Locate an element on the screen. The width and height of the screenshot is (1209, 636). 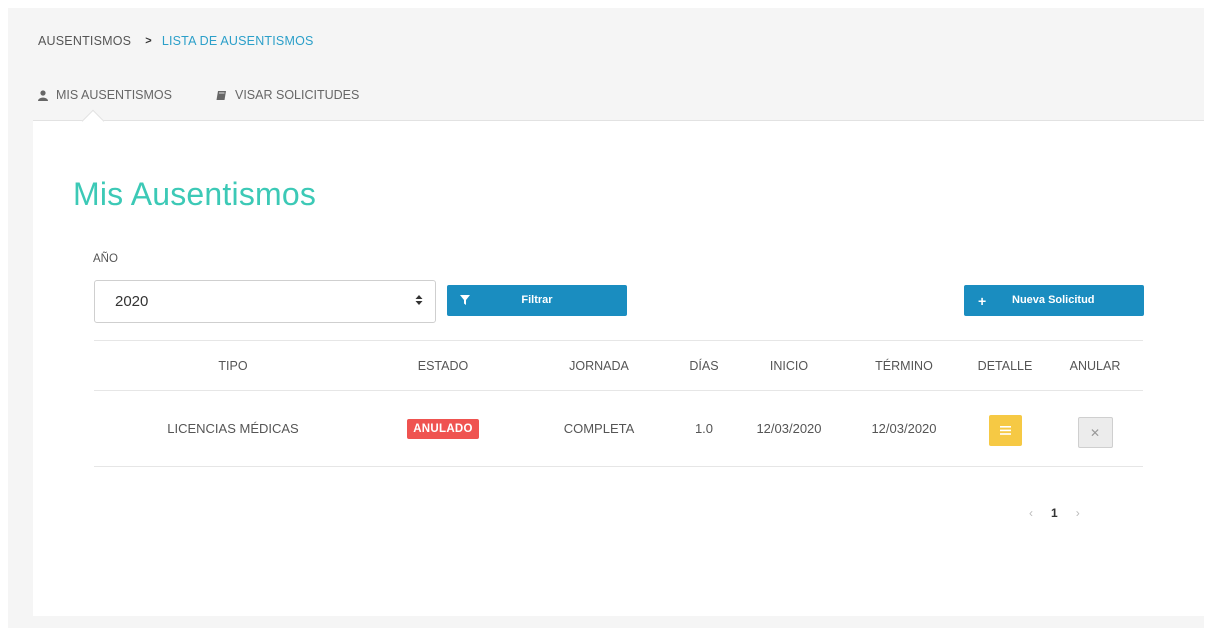
breadcrumb-root: AUSENTISMOS is located at coordinates (84, 41).